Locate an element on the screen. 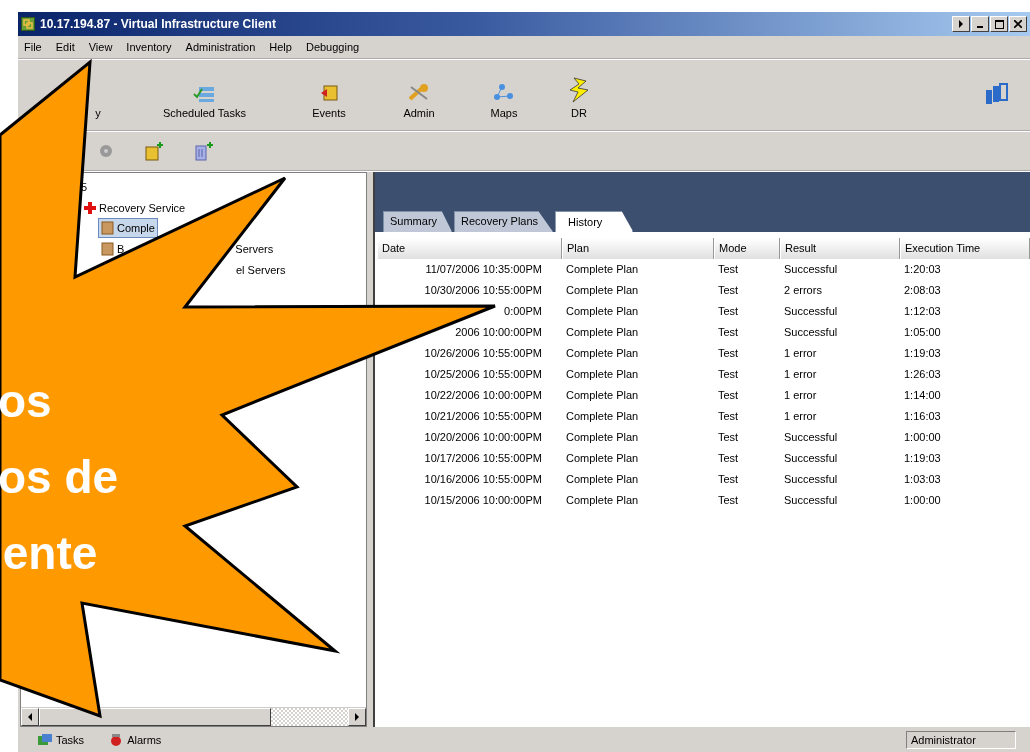 This screenshot has width=1030, height=752. scroll-left-button is located at coordinates (30, 717).